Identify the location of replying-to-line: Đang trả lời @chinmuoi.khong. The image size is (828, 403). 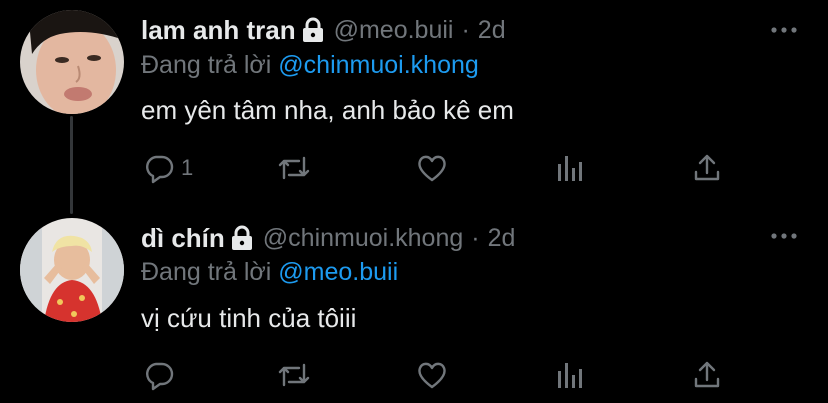
(310, 65).